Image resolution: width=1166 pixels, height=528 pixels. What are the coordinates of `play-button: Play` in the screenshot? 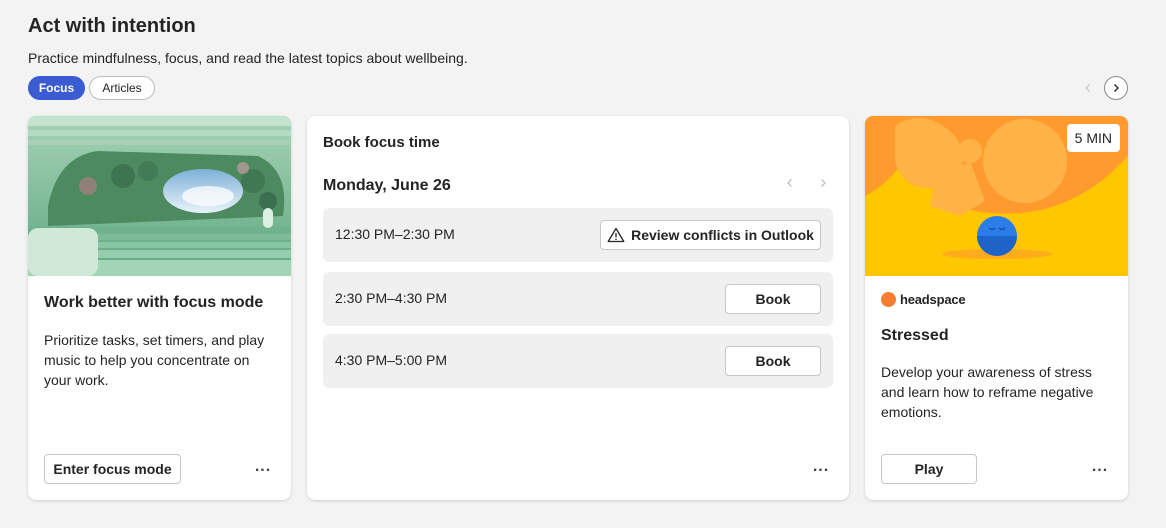 It's located at (929, 469).